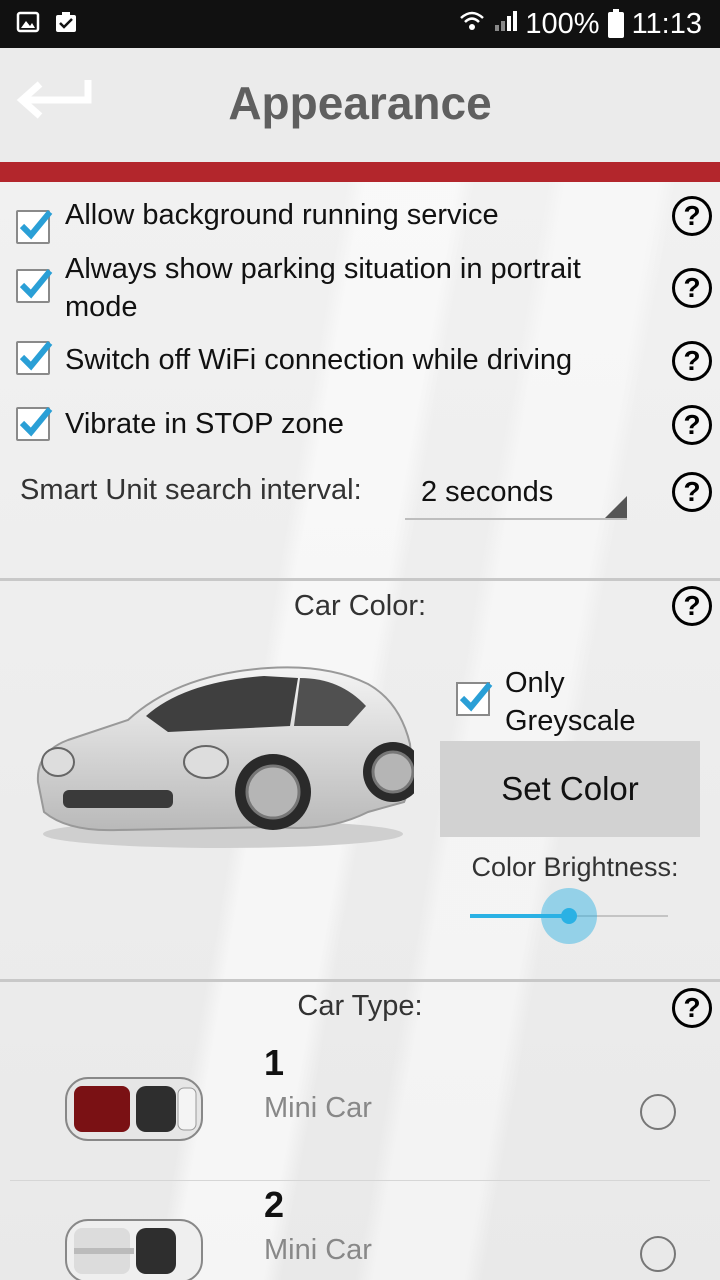 This screenshot has height=1280, width=720. I want to click on car-color-title: Car Color:, so click(360, 606).